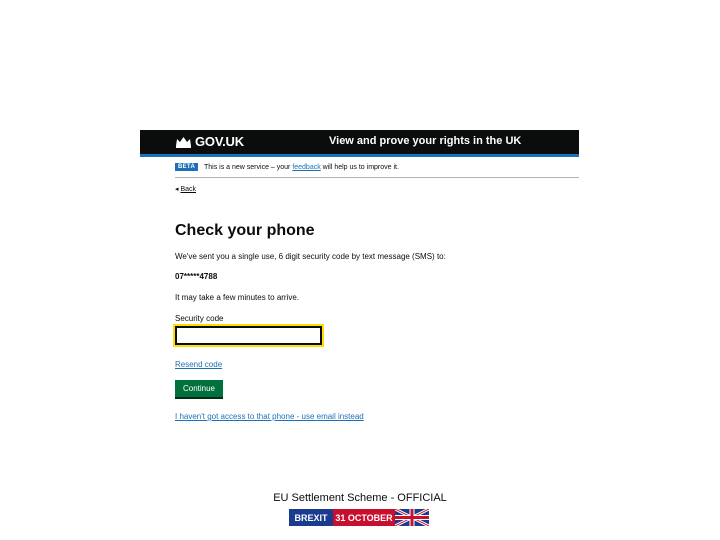  What do you see at coordinates (196, 276) in the screenshot?
I see `phone-number: 07*****4788` at bounding box center [196, 276].